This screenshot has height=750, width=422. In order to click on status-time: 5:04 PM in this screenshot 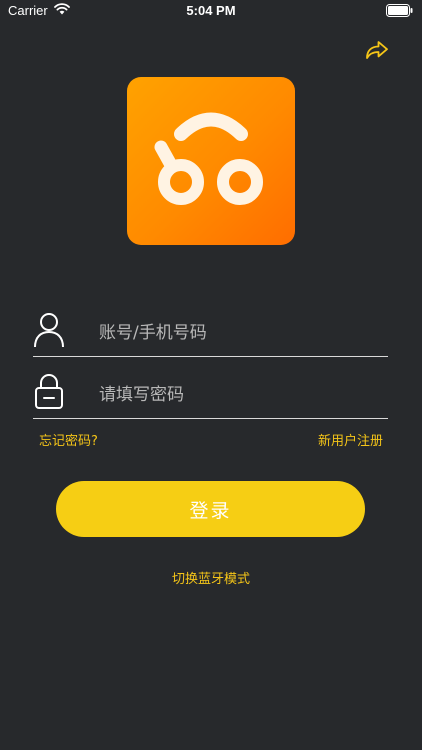, I will do `click(211, 10)`.